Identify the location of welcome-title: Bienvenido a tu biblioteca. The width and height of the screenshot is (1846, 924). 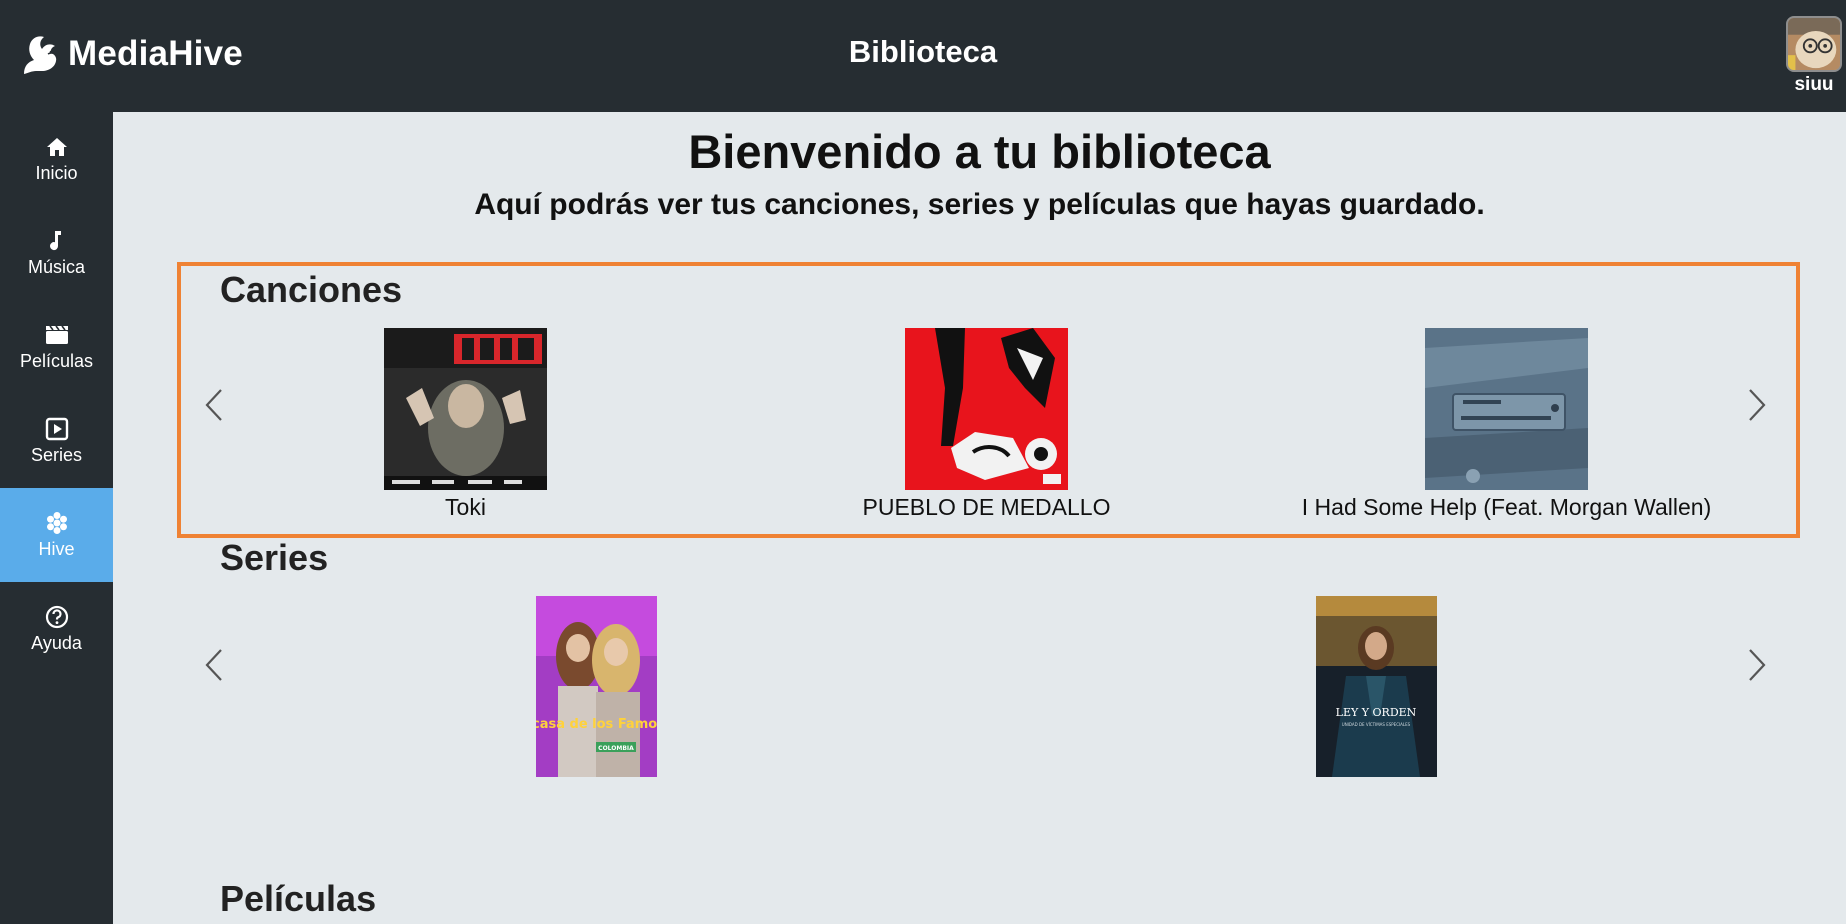
(979, 151).